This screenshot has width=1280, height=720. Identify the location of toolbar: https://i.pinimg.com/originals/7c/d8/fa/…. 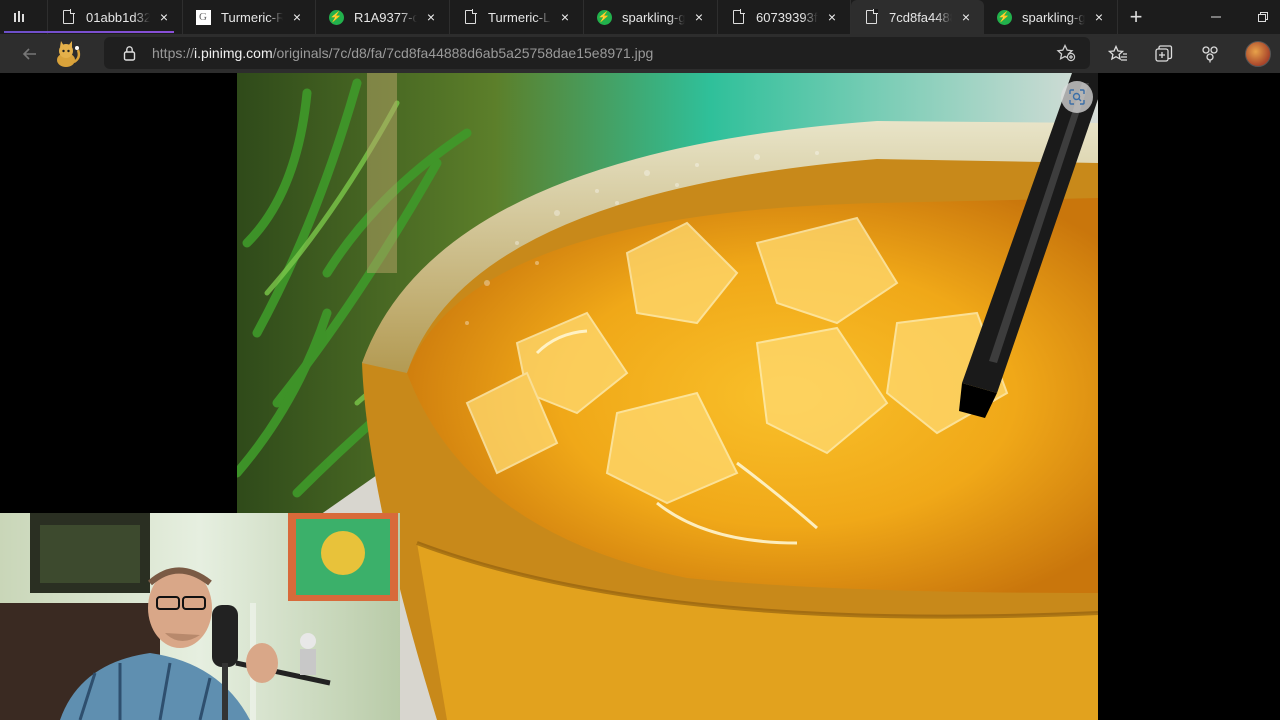
(640, 53).